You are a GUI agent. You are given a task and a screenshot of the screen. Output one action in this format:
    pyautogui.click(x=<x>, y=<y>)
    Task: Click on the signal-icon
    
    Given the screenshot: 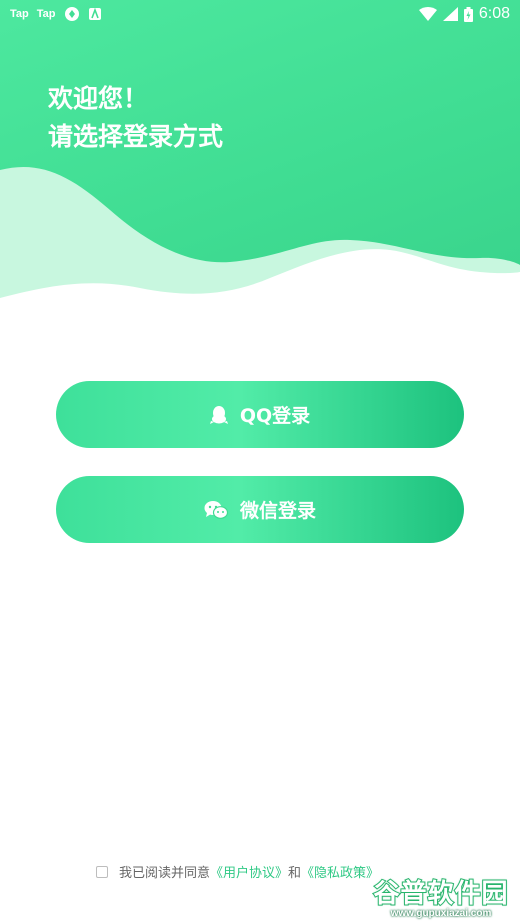 What is the action you would take?
    pyautogui.click(x=450, y=14)
    